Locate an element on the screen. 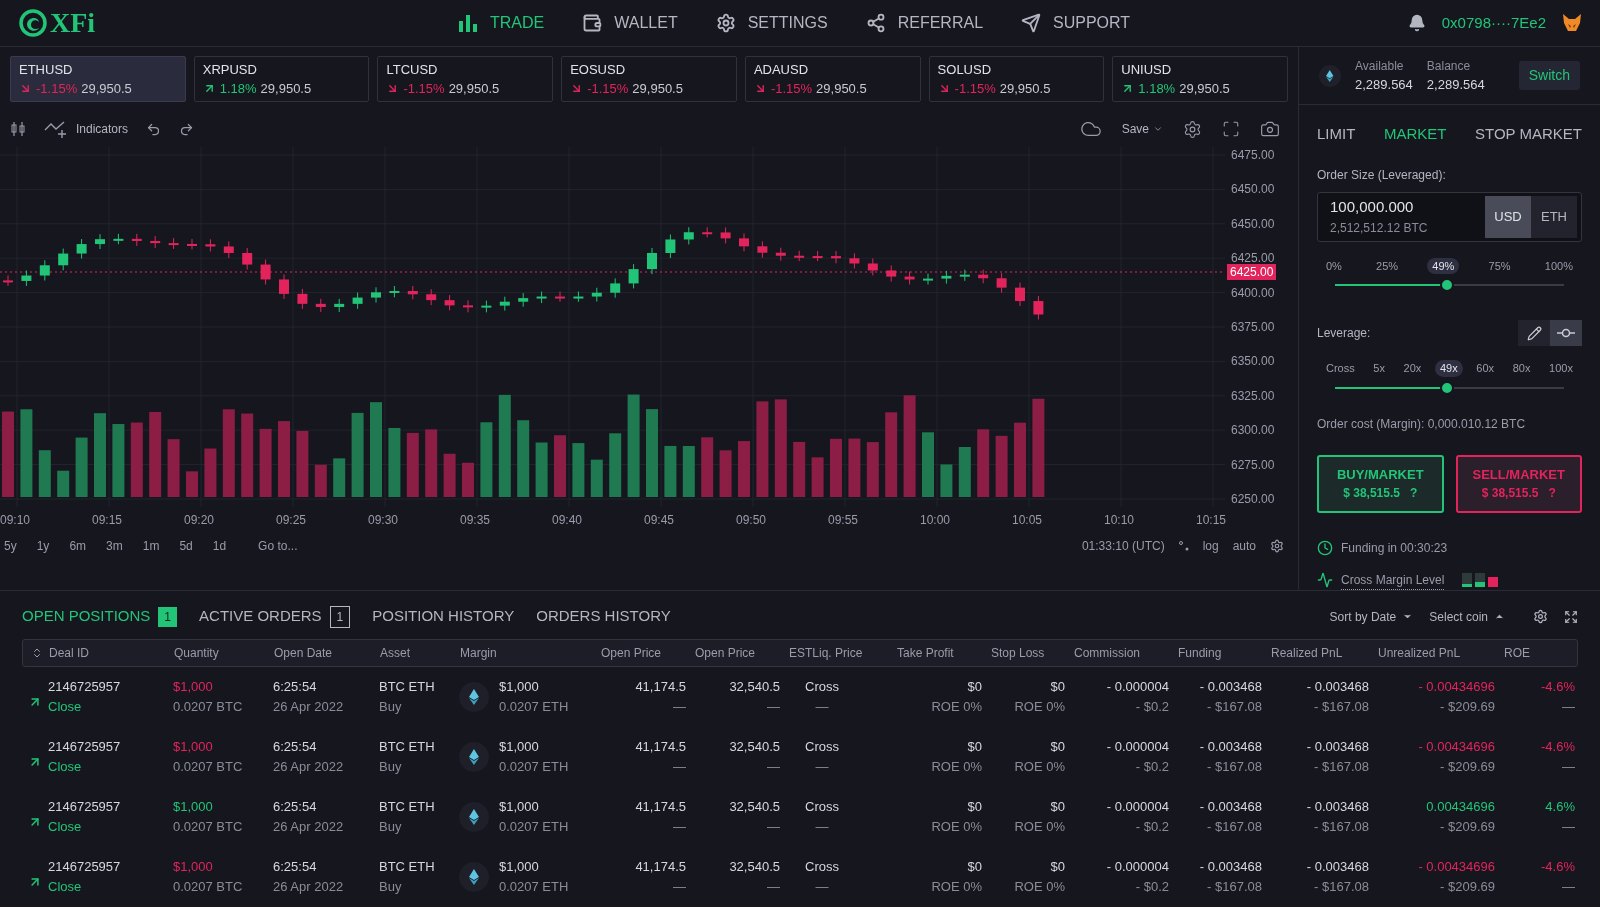 This screenshot has width=1600, height=907. nav-link: SUPPORT is located at coordinates (1076, 23).